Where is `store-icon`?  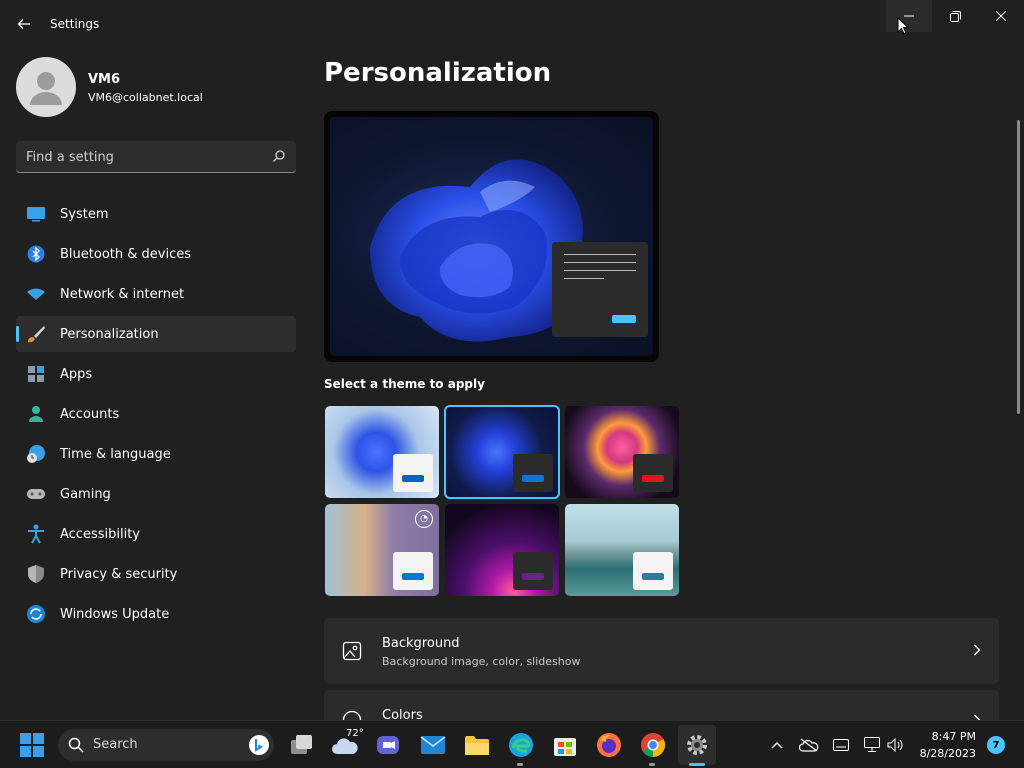
store-icon is located at coordinates (565, 747).